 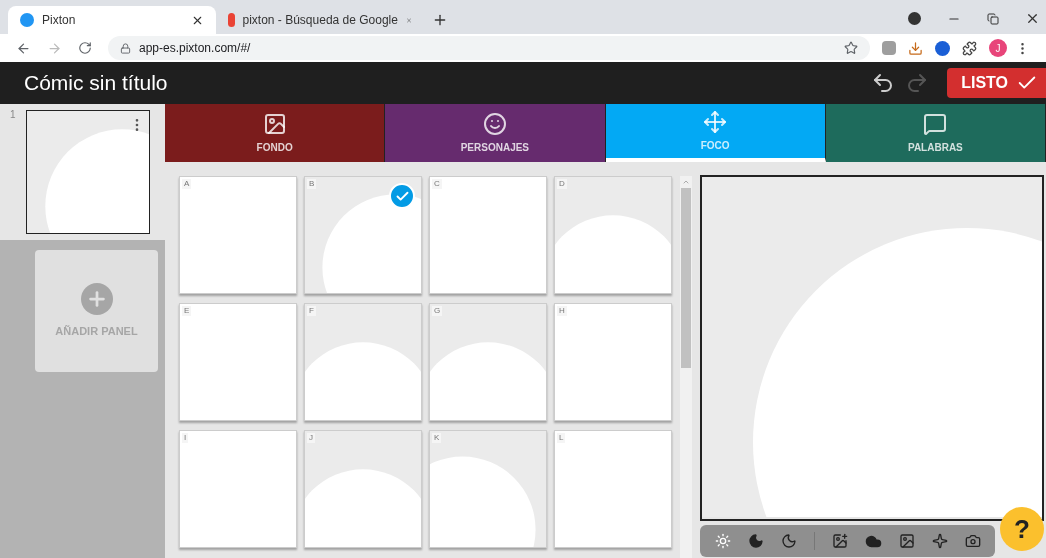 I want to click on category-tab: PERSONAJES, so click(x=495, y=133).